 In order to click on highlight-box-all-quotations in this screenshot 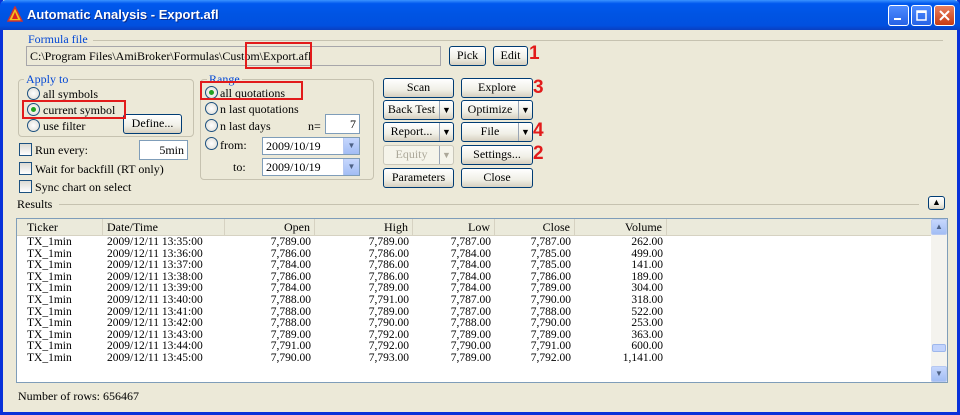, I will do `click(251, 90)`.